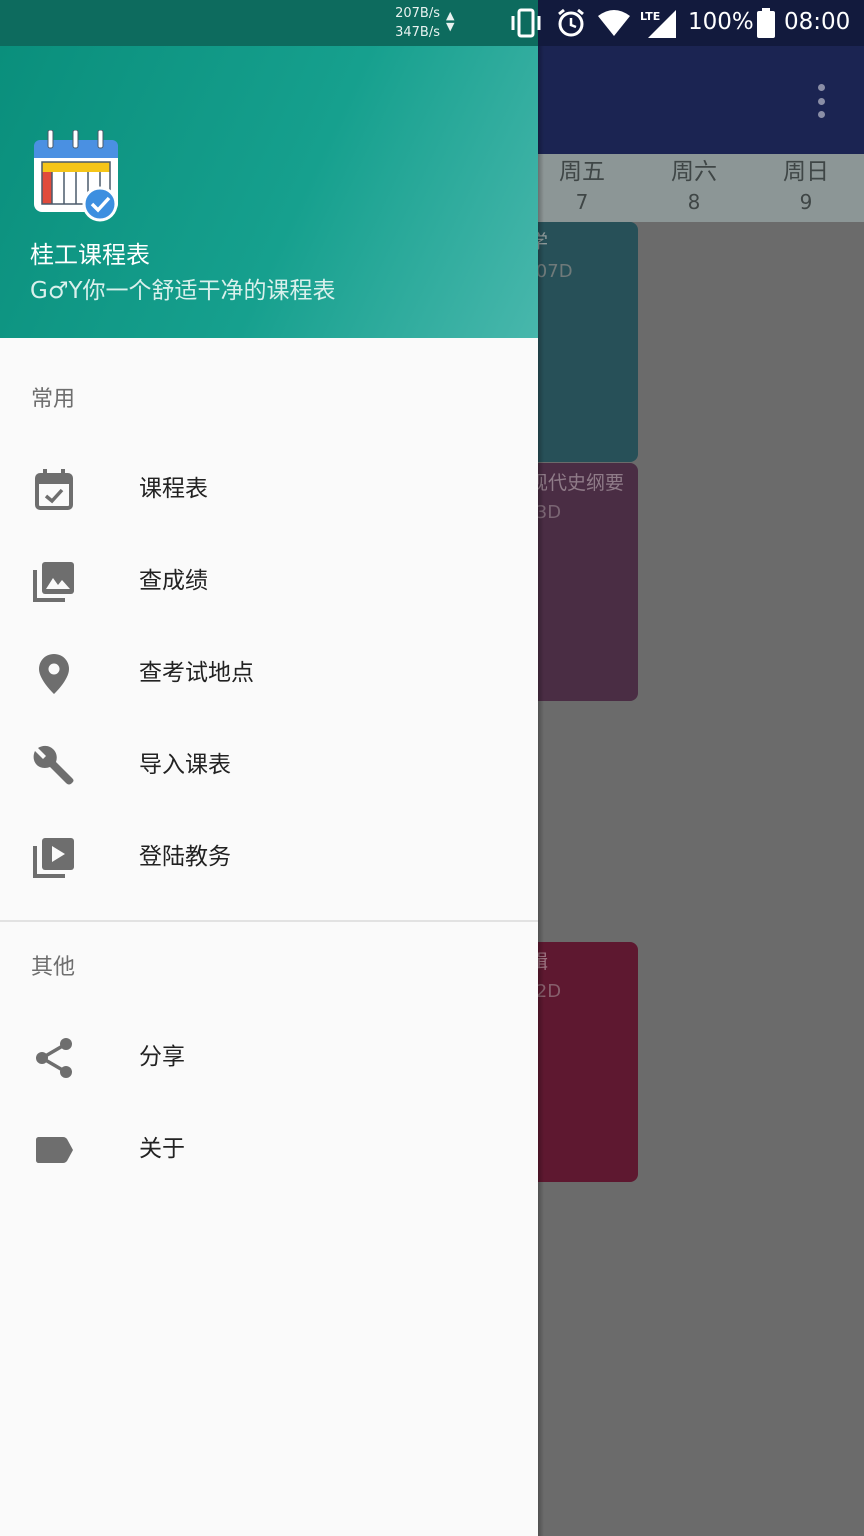 This screenshot has height=1536, width=864. Describe the element at coordinates (53, 858) in the screenshot. I see `video-library-icon` at that location.